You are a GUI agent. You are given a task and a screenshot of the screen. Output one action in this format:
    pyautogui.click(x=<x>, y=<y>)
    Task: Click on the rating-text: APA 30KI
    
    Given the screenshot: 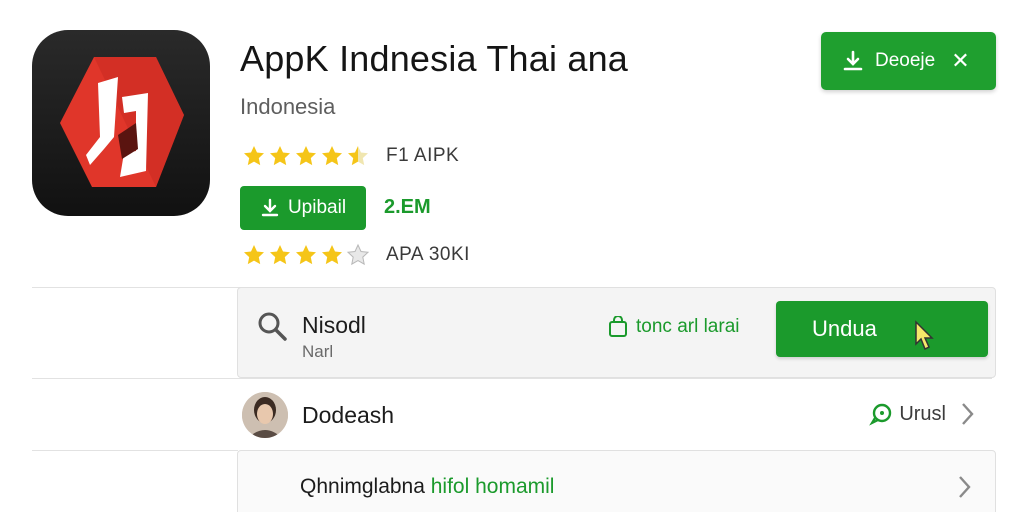 What is the action you would take?
    pyautogui.click(x=428, y=254)
    